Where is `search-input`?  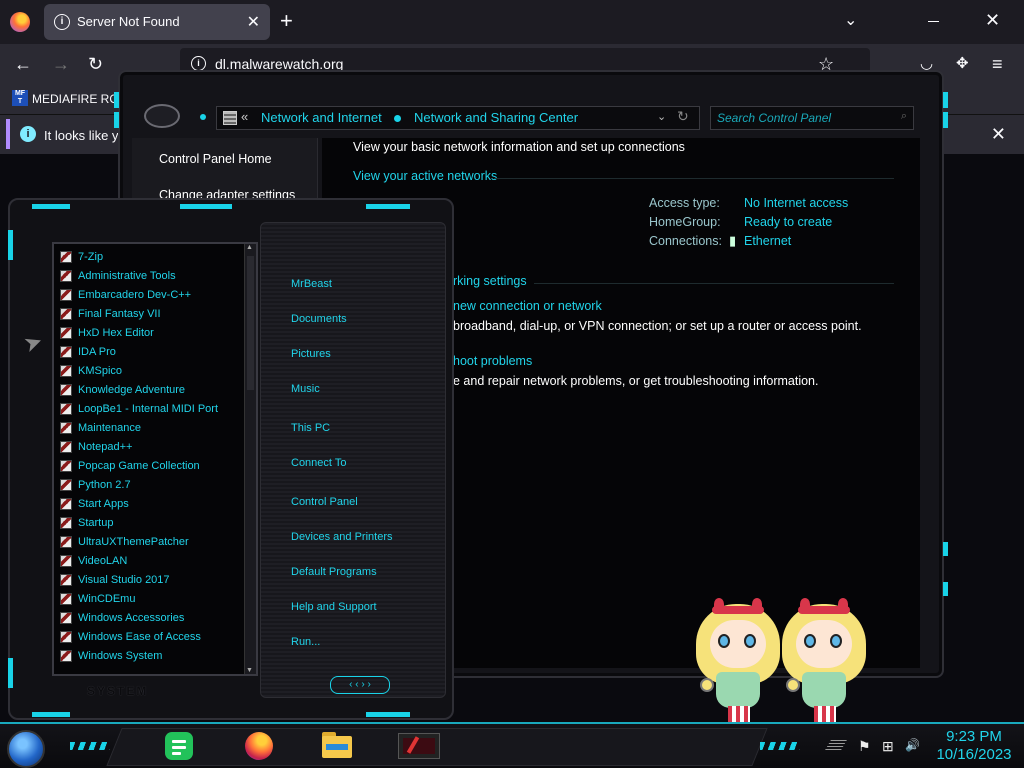 search-input is located at coordinates (802, 118).